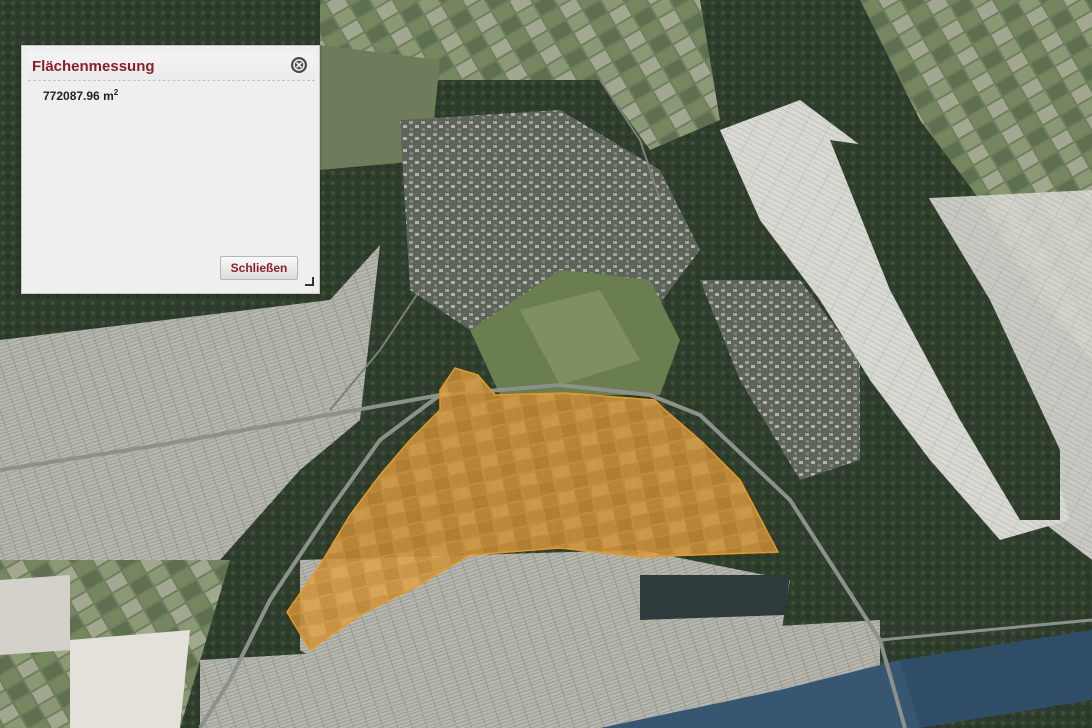  What do you see at coordinates (93, 66) in the screenshot?
I see `dialog-title: Flächenmessung` at bounding box center [93, 66].